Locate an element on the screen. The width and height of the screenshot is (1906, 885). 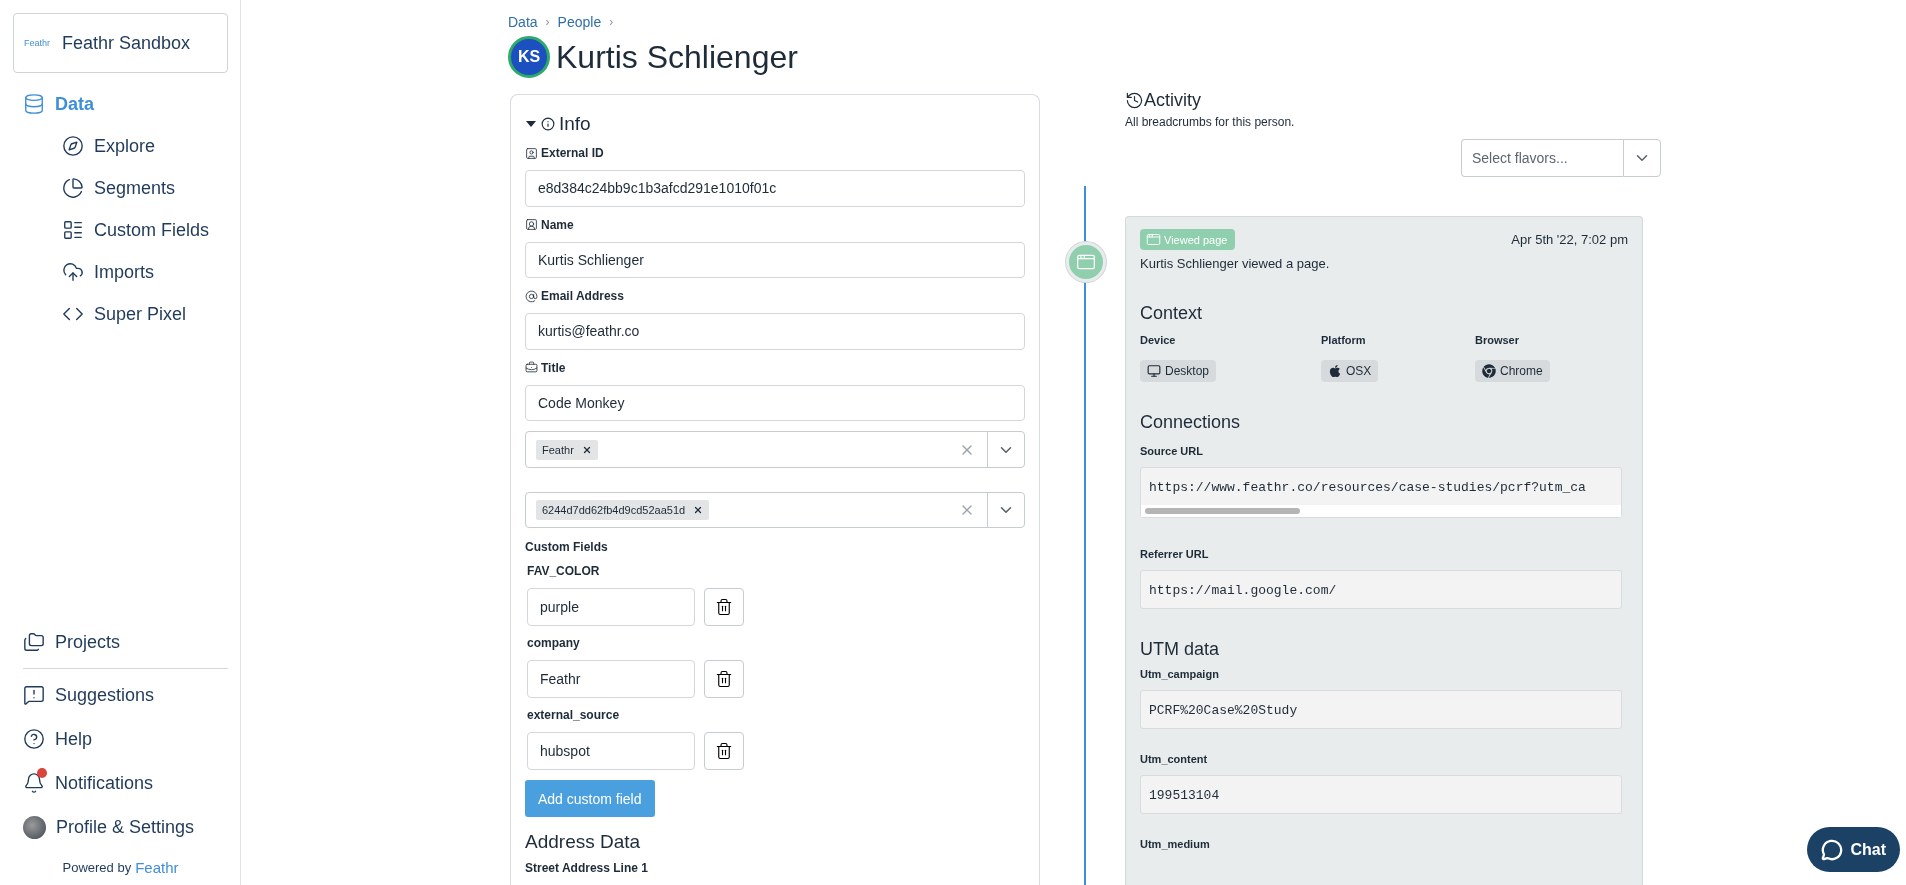
field-label: Source URL is located at coordinates (1172, 451).